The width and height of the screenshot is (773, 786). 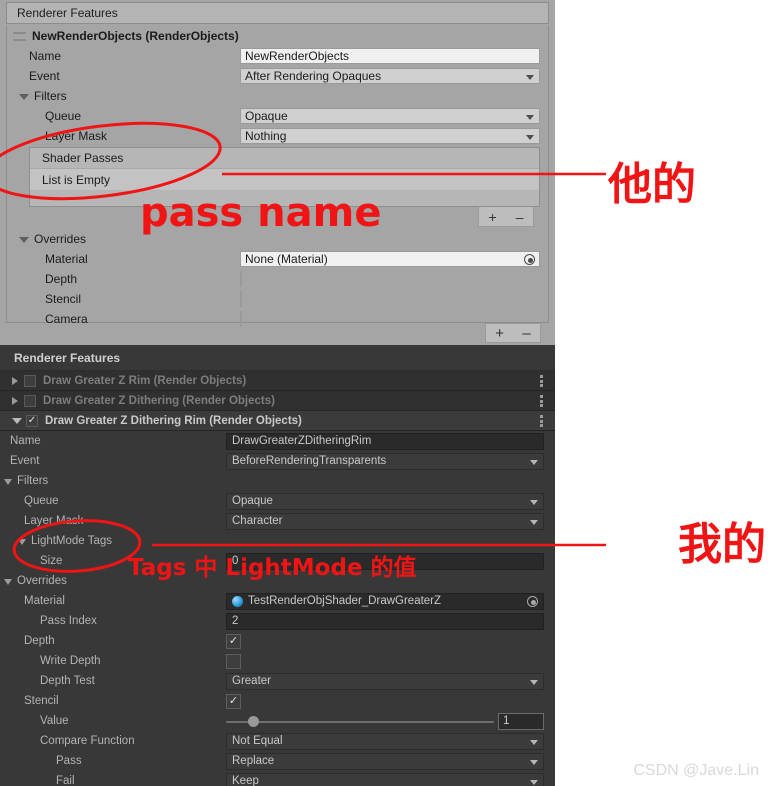 What do you see at coordinates (67, 681) in the screenshot?
I see `dark-depth-test-label: Depth Test` at bounding box center [67, 681].